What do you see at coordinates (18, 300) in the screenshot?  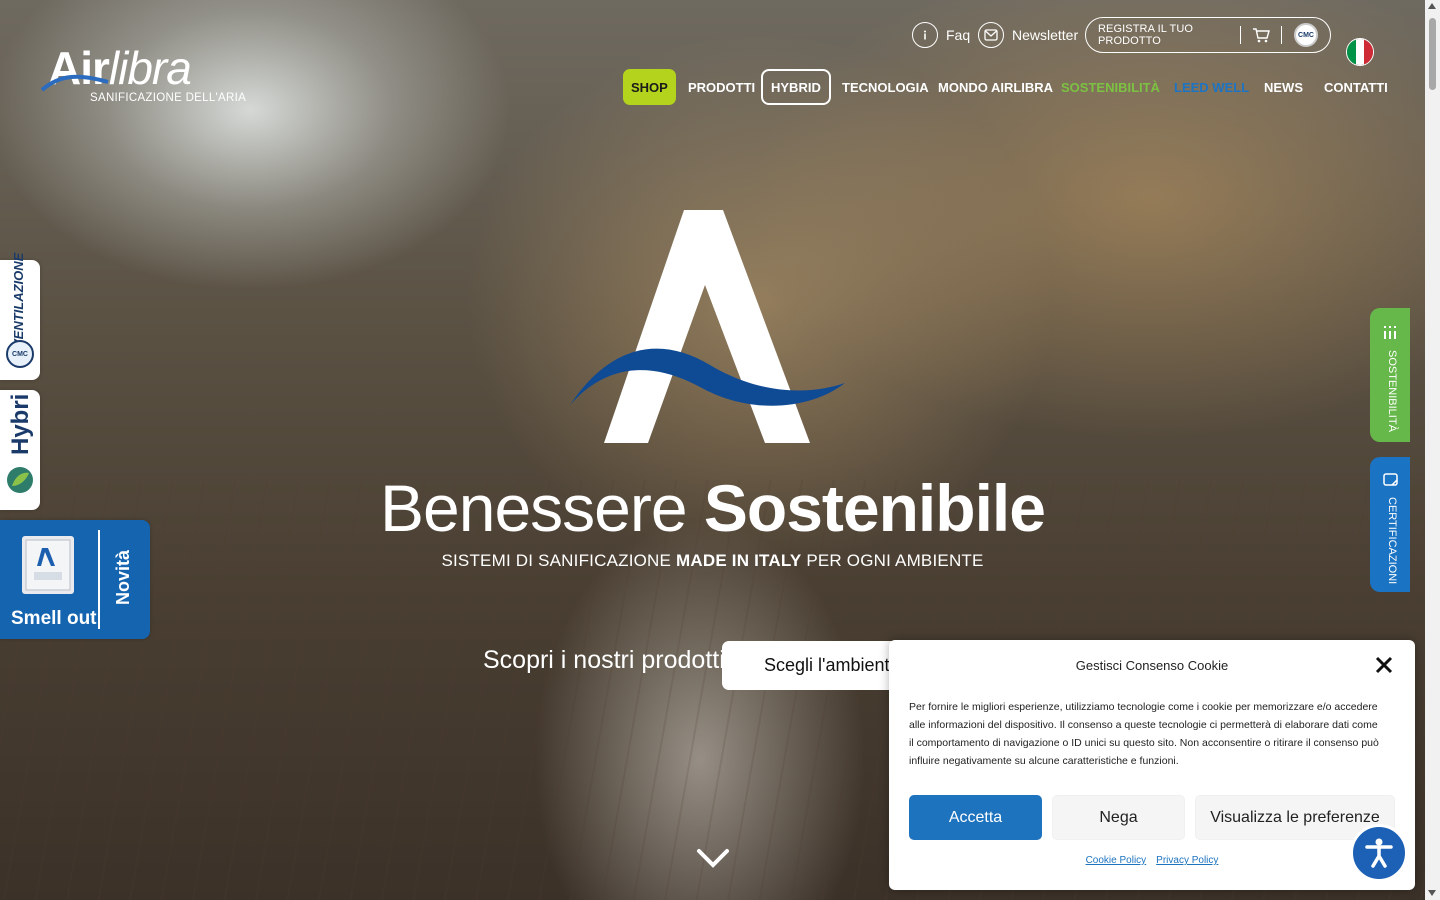 I see `cmc-ventilazione-label: VENTILAZIONE` at bounding box center [18, 300].